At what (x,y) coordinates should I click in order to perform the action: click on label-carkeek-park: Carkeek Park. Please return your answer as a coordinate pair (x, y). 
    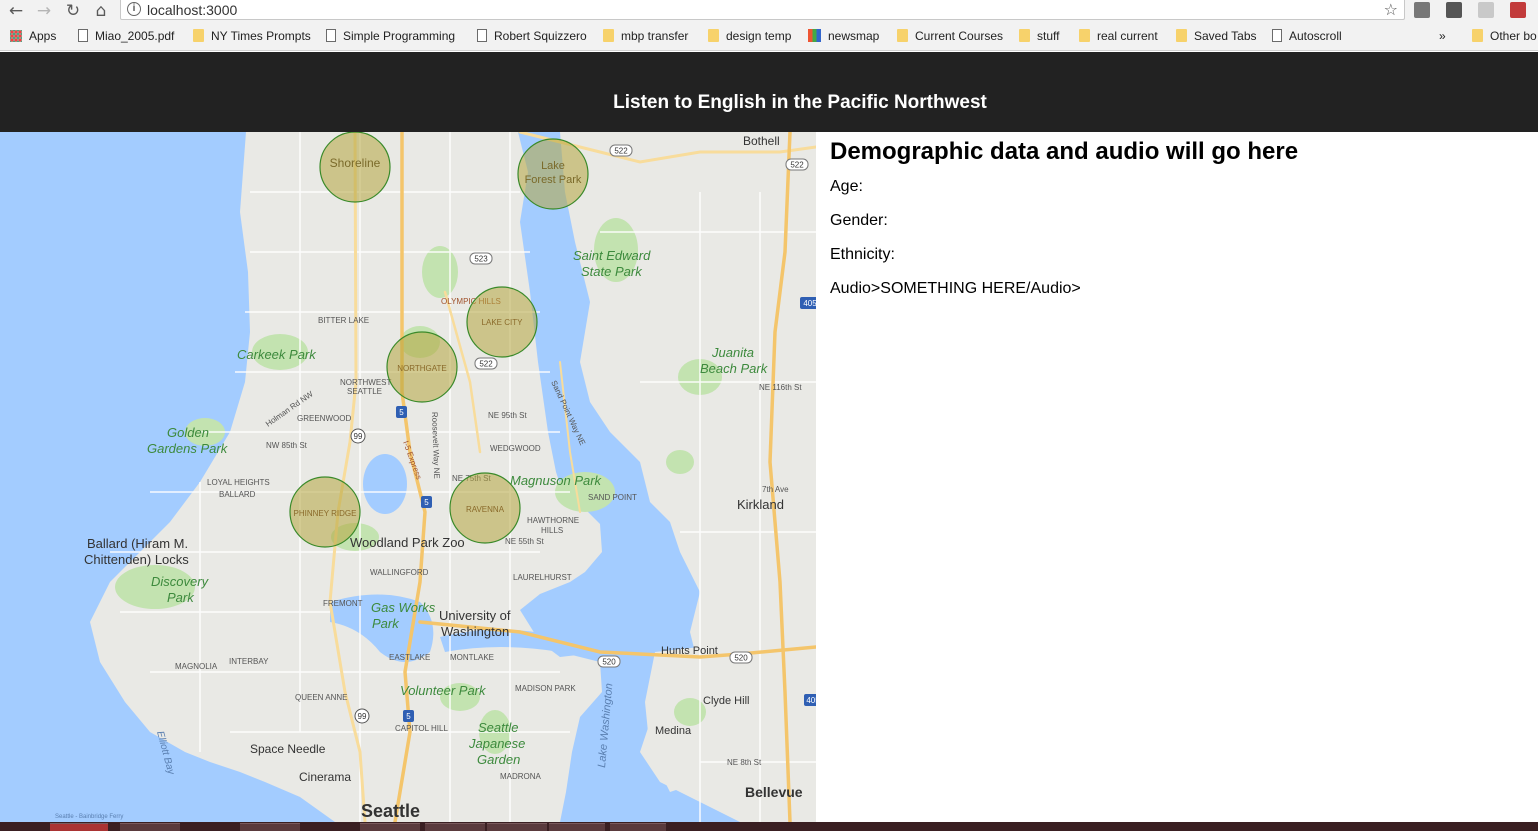
    Looking at the image, I should click on (277, 354).